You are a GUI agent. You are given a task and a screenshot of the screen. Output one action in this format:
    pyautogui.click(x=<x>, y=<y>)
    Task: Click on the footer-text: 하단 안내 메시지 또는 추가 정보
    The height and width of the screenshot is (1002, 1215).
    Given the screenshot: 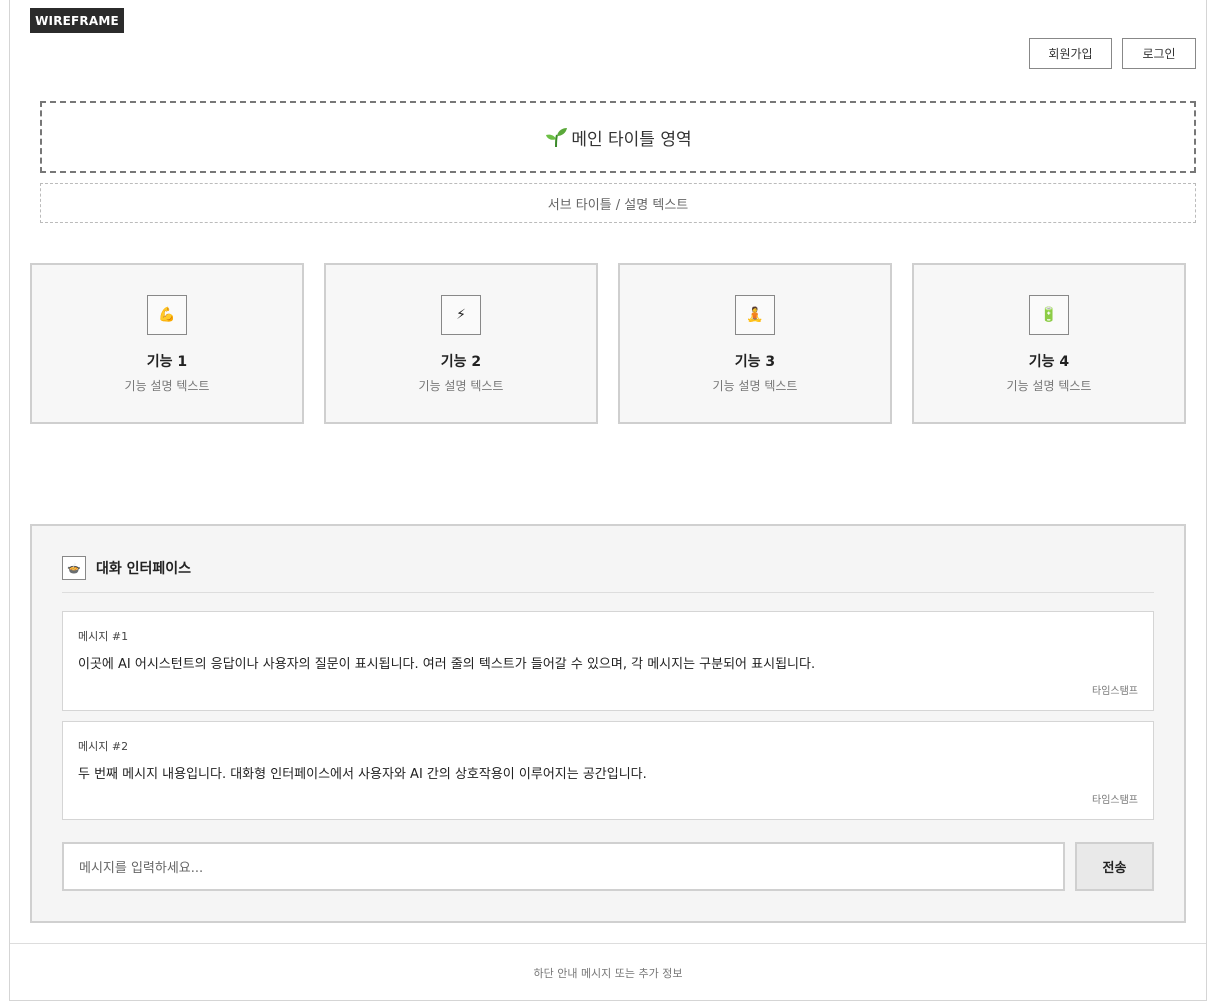 What is the action you would take?
    pyautogui.click(x=608, y=973)
    